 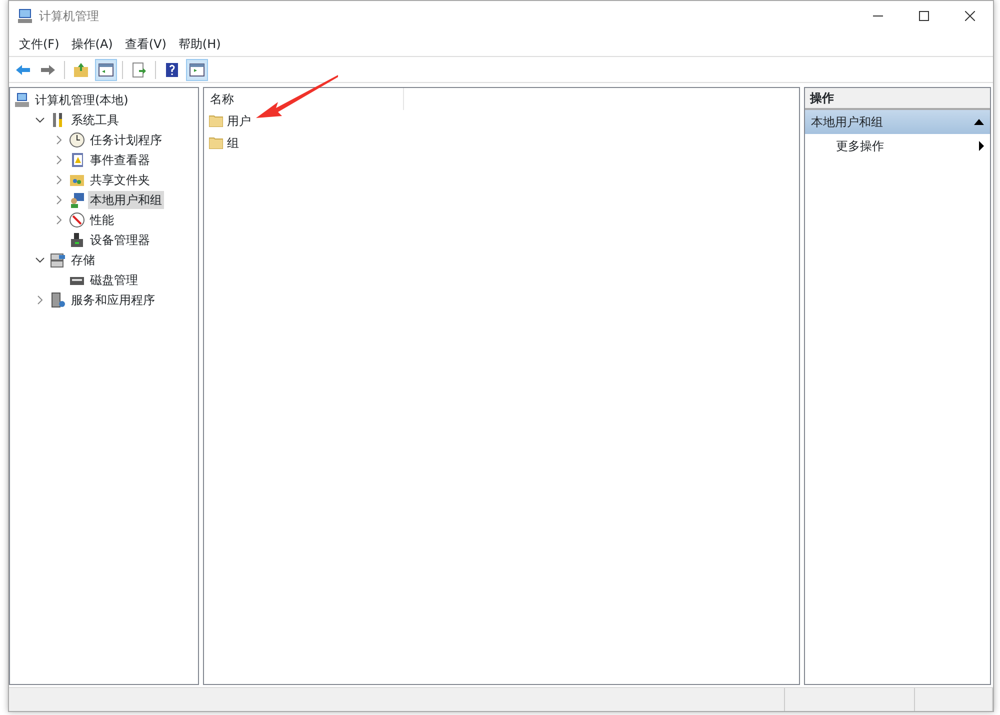 I want to click on storage-icon, so click(x=58, y=260).